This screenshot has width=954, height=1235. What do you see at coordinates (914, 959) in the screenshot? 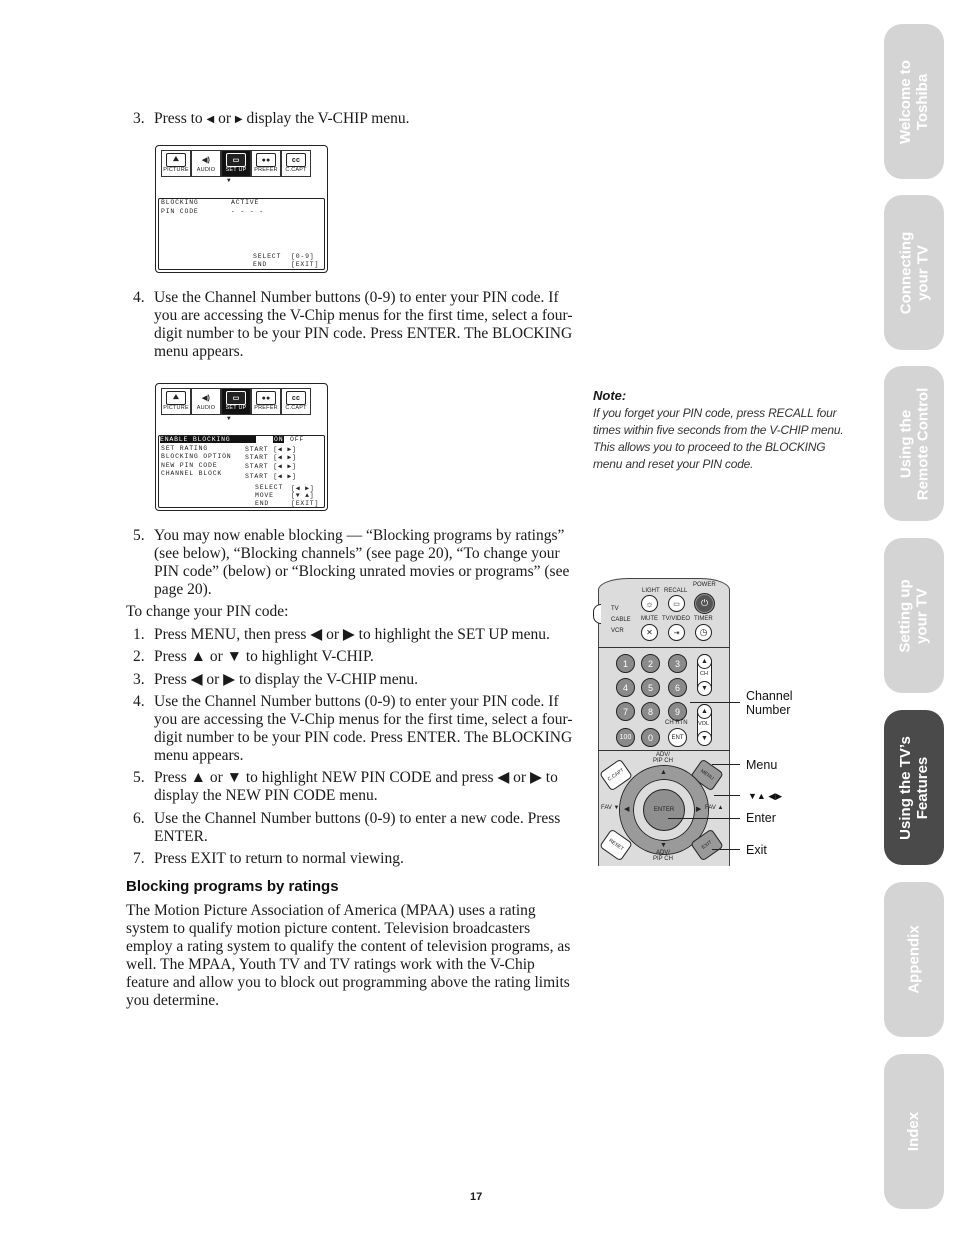
I see `side-tab-appendix: Appendix` at bounding box center [914, 959].